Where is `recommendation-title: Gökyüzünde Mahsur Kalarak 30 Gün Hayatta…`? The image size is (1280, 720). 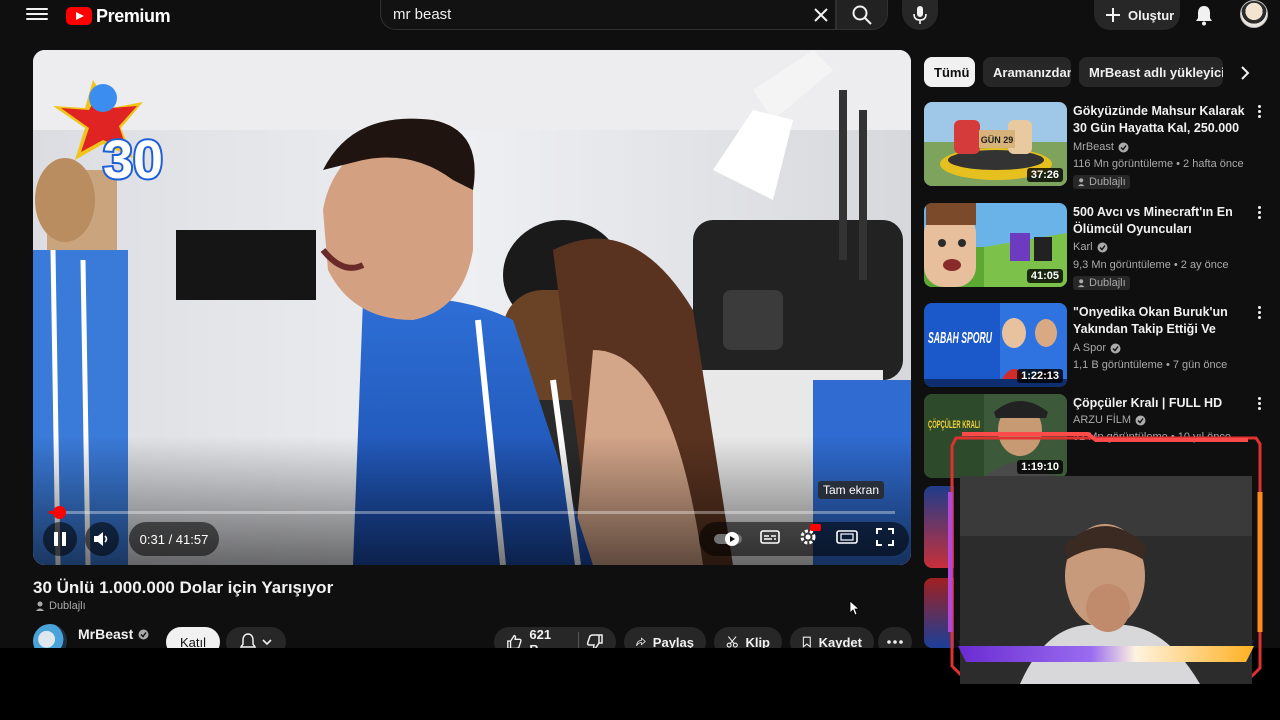 recommendation-title: Gökyüzünde Mahsur Kalarak 30 Gün Hayatta… is located at coordinates (1164, 120).